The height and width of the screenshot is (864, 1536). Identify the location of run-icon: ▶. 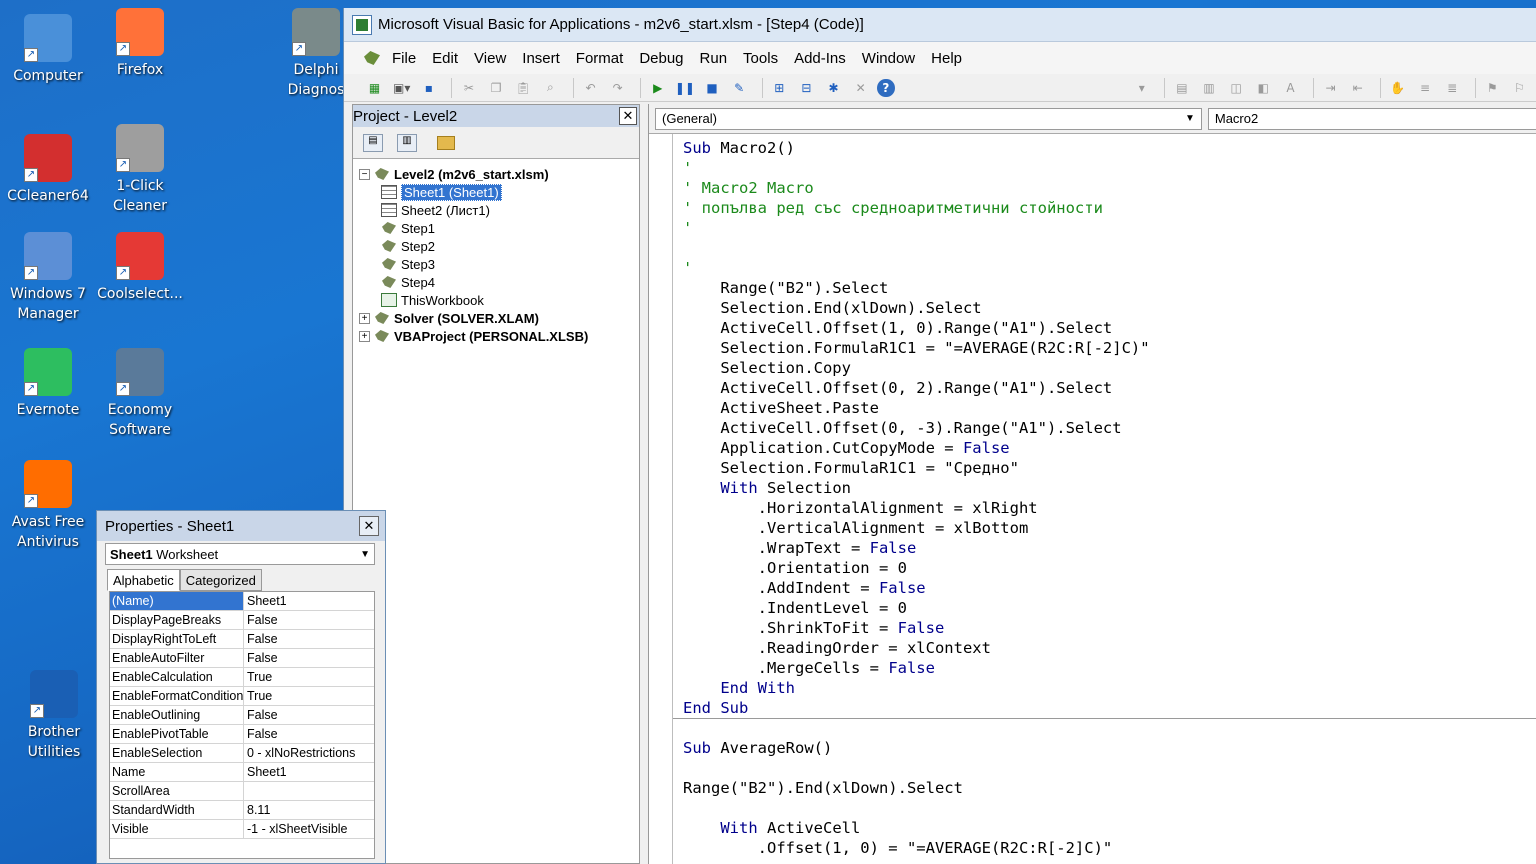
(657, 88).